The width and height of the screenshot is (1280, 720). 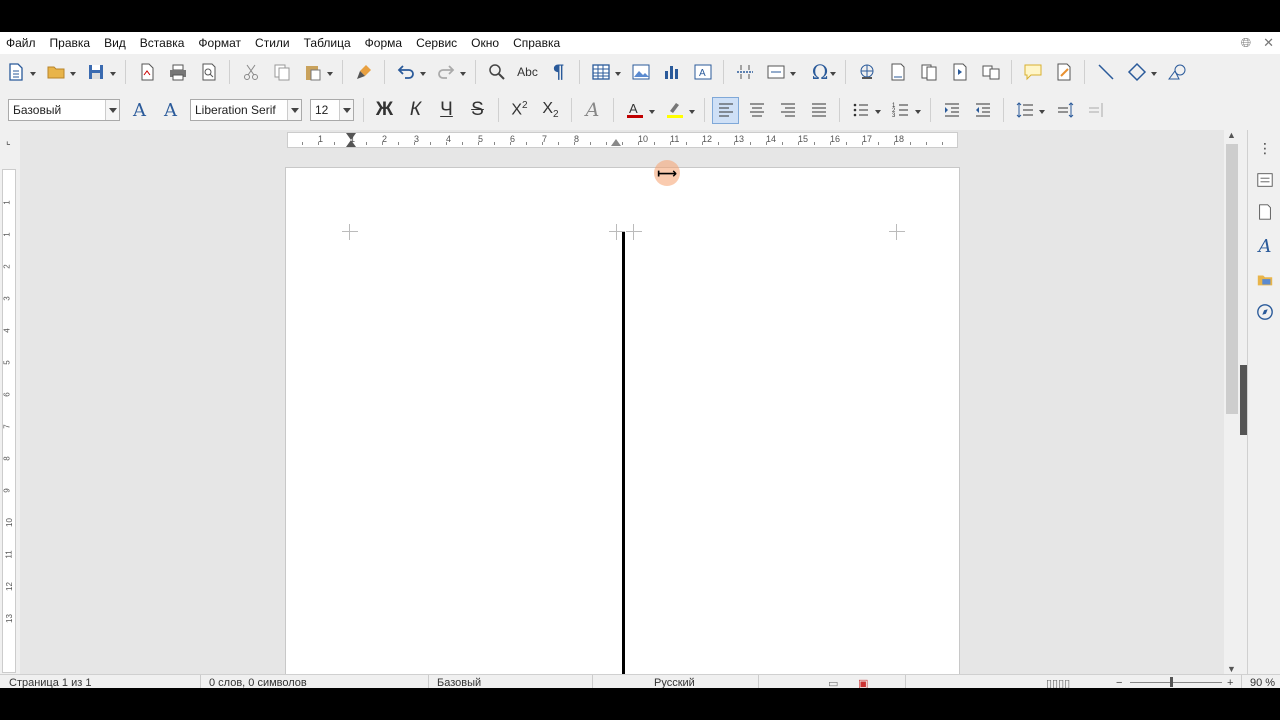 What do you see at coordinates (317, 72) in the screenshot?
I see `paste-button` at bounding box center [317, 72].